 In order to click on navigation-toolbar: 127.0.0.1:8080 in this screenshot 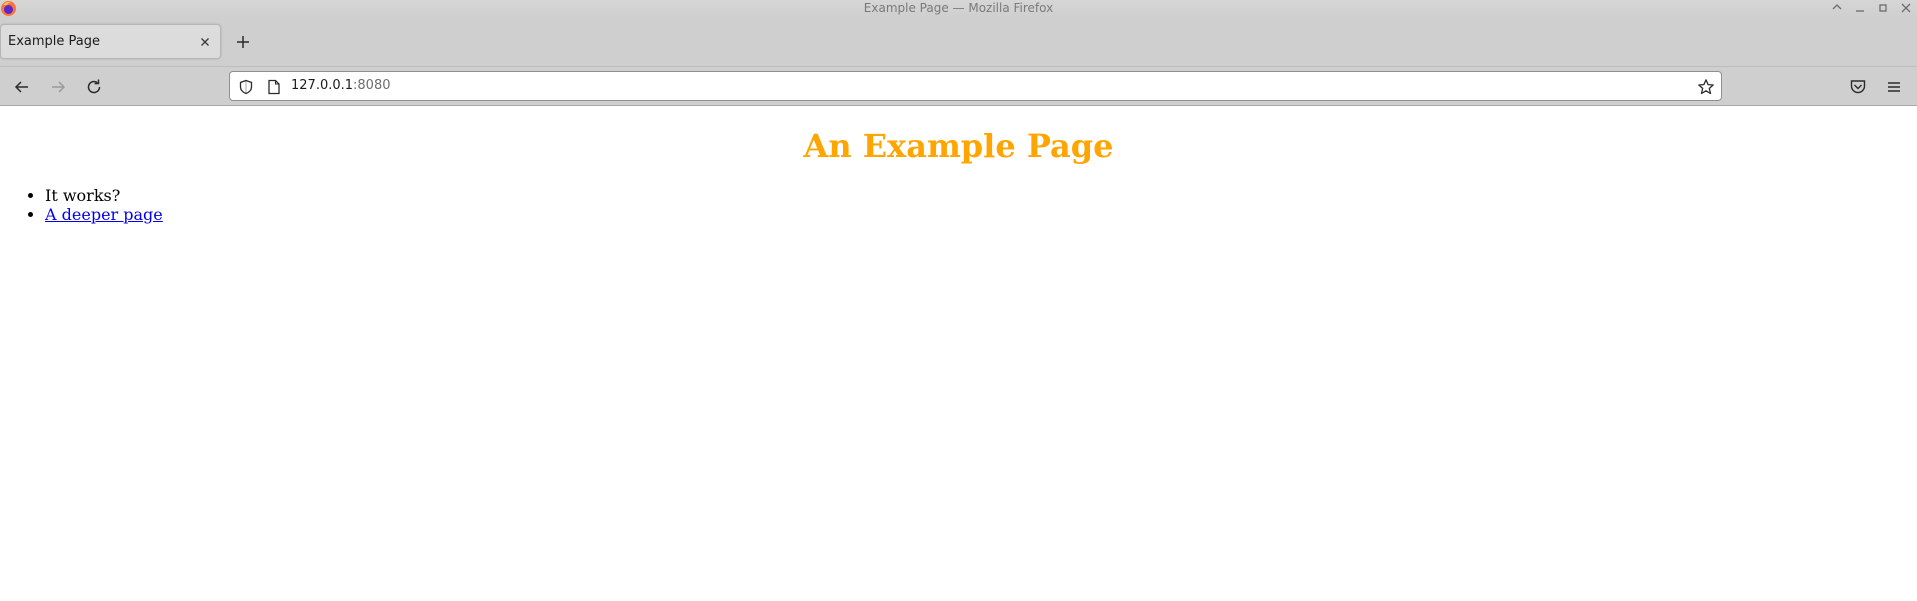, I will do `click(958, 86)`.